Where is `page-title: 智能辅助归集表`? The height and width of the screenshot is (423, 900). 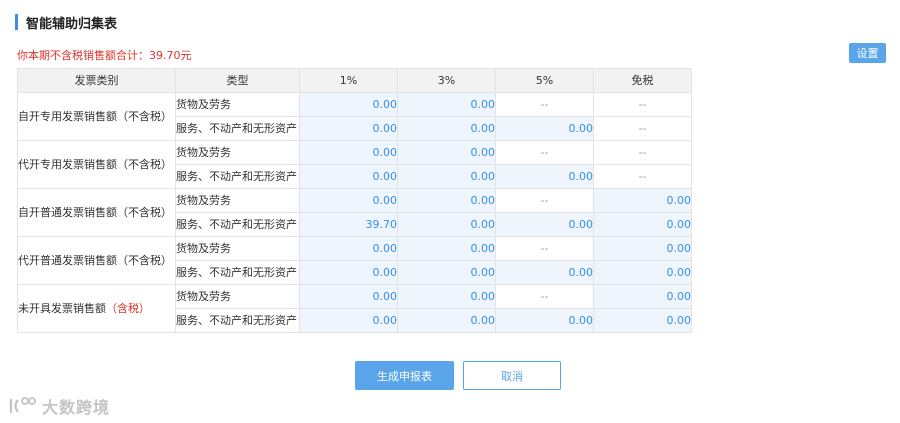
page-title: 智能辅助归集表 is located at coordinates (72, 24).